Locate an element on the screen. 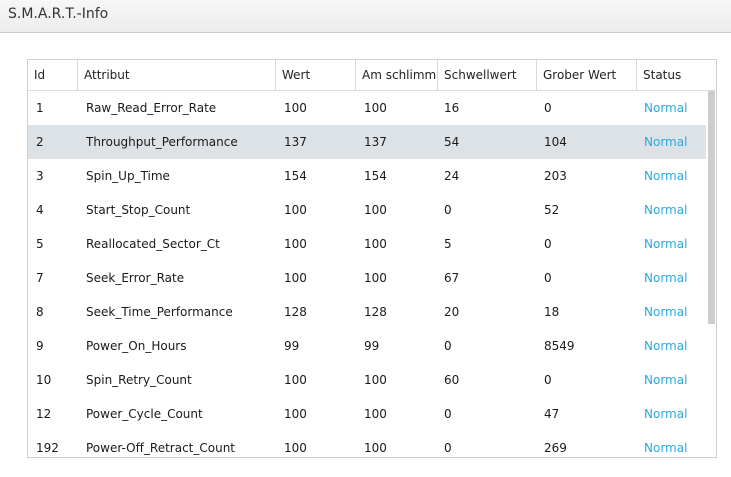 The image size is (731, 477). table-cell: Seek_Time_Performance is located at coordinates (159, 312).